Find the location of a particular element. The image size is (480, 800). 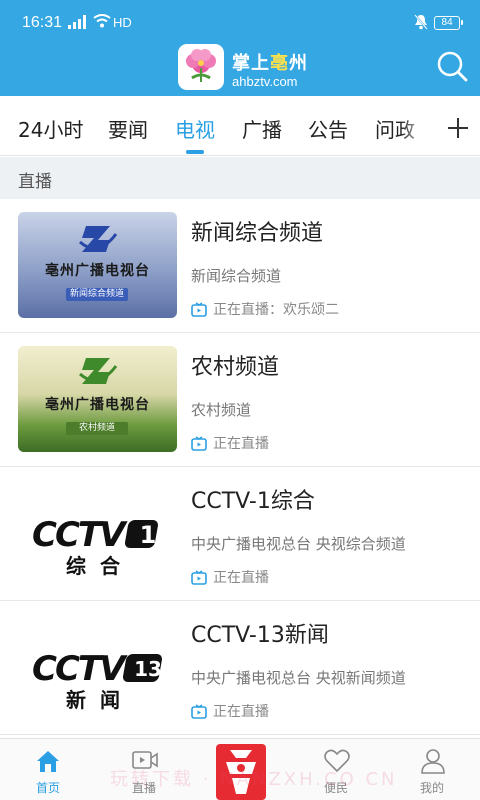

channel-title: CCTV-1综合 is located at coordinates (253, 501).